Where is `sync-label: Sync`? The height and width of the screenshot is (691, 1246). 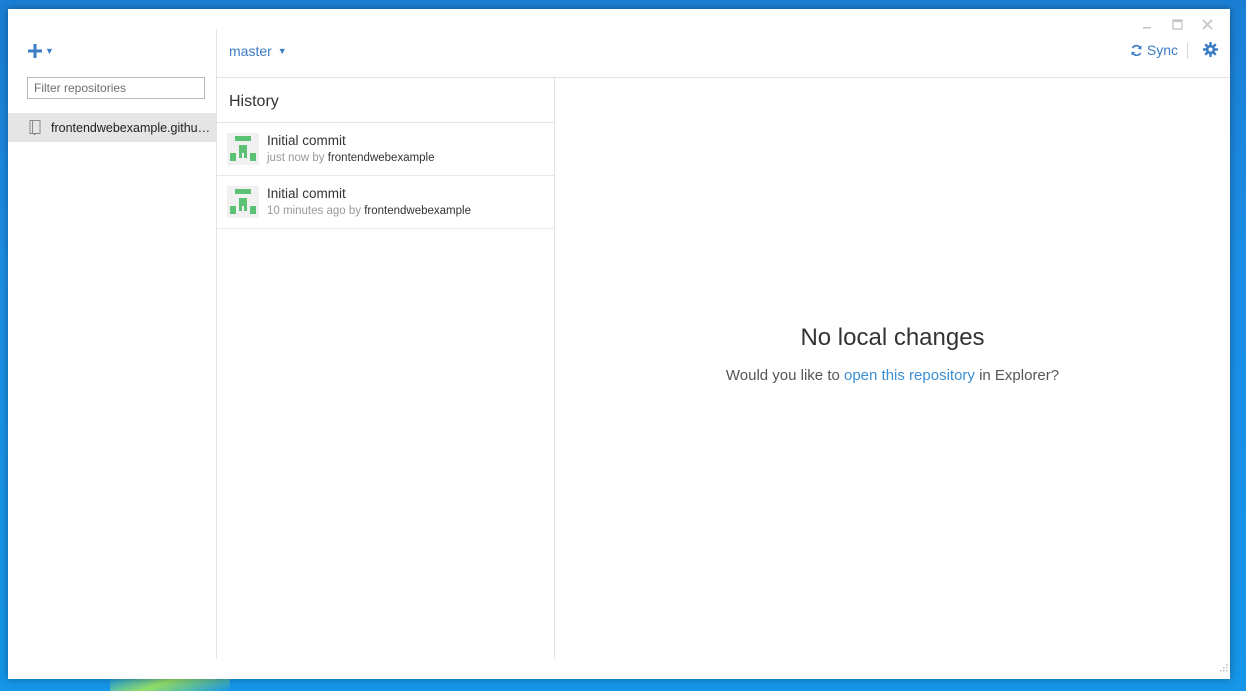 sync-label: Sync is located at coordinates (1162, 50).